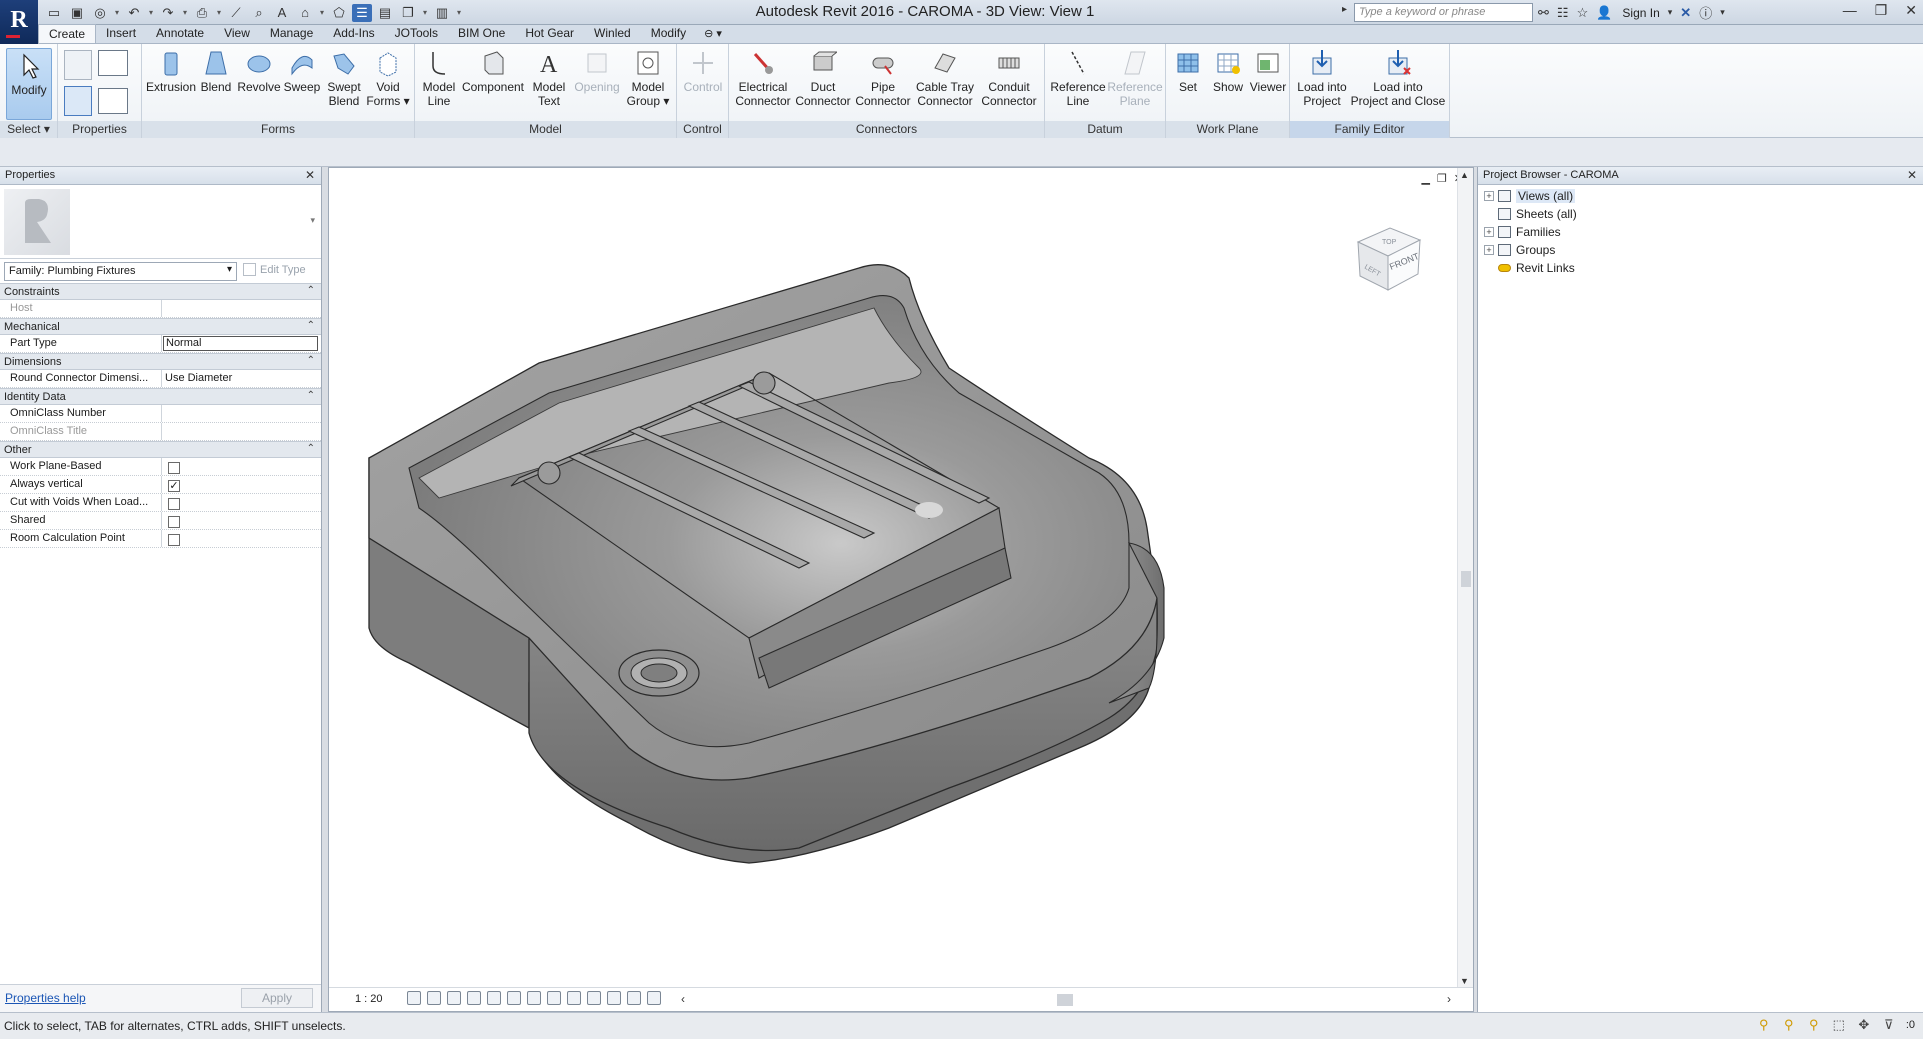 This screenshot has width=1923, height=1039. Describe the element at coordinates (1466, 579) in the screenshot. I see `scrollbar-thumb` at that location.